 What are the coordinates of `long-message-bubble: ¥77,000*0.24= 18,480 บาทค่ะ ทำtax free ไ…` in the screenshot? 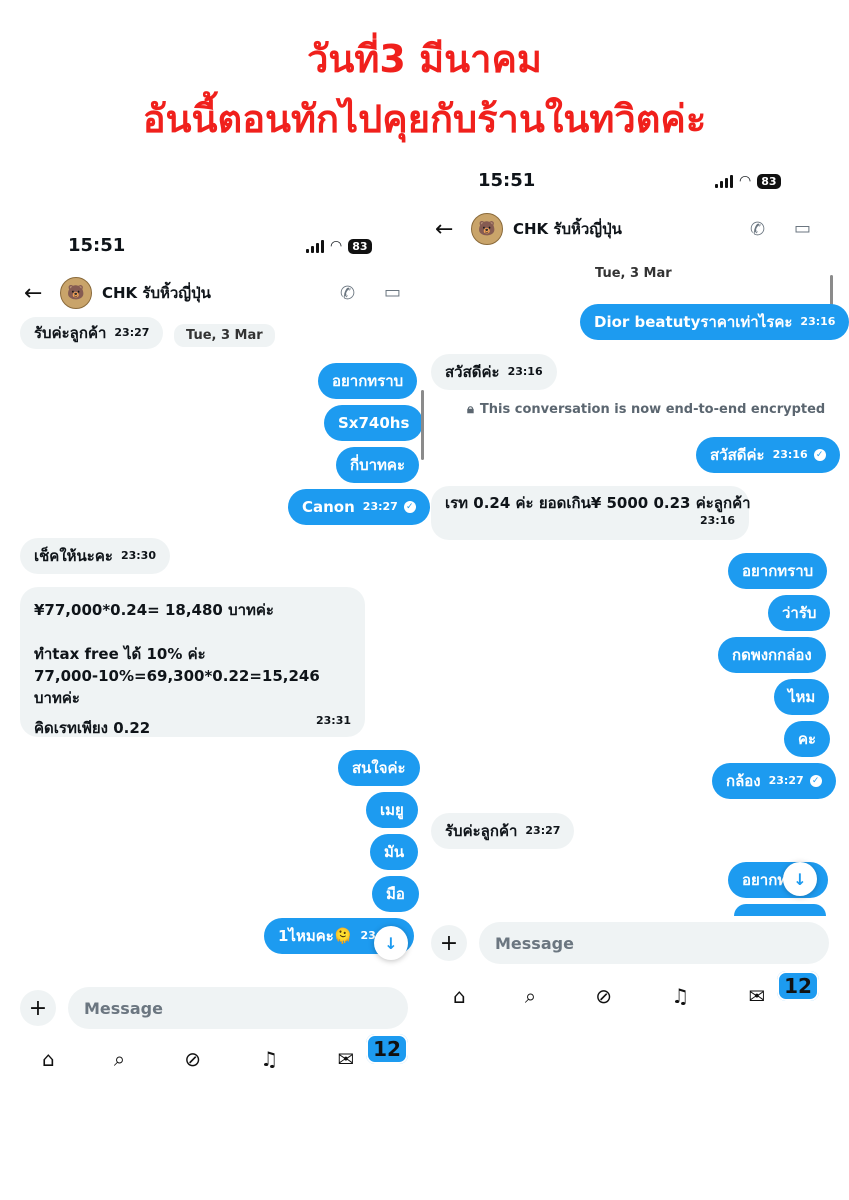 It's located at (192, 662).